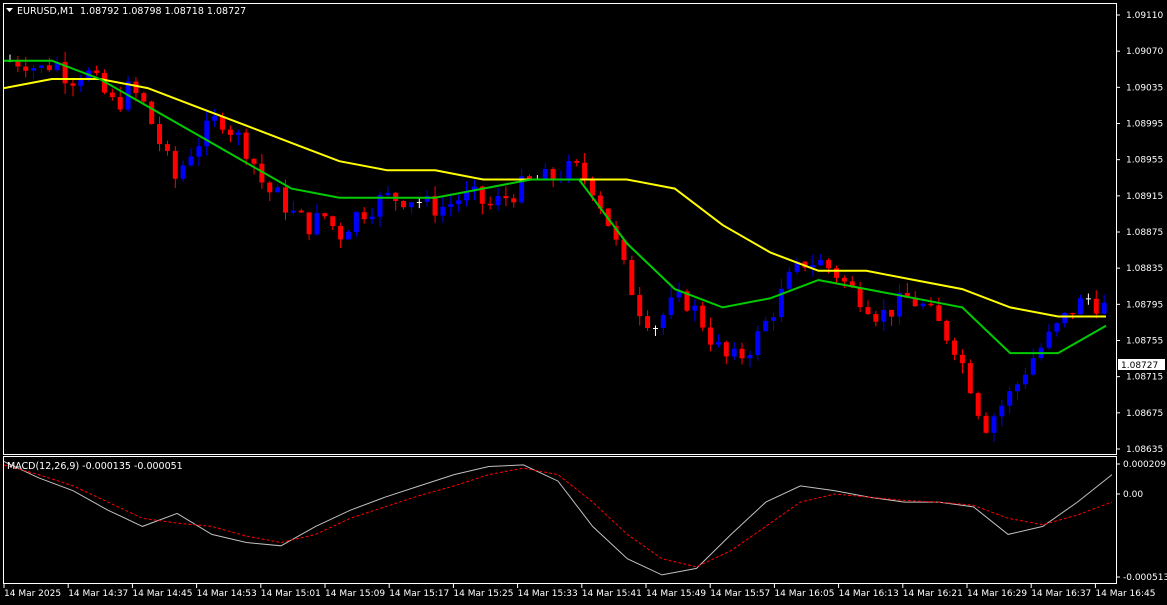 The width and height of the screenshot is (1167, 605). What do you see at coordinates (291, 594) in the screenshot?
I see `time-tick-label: 14 Mar 15:01` at bounding box center [291, 594].